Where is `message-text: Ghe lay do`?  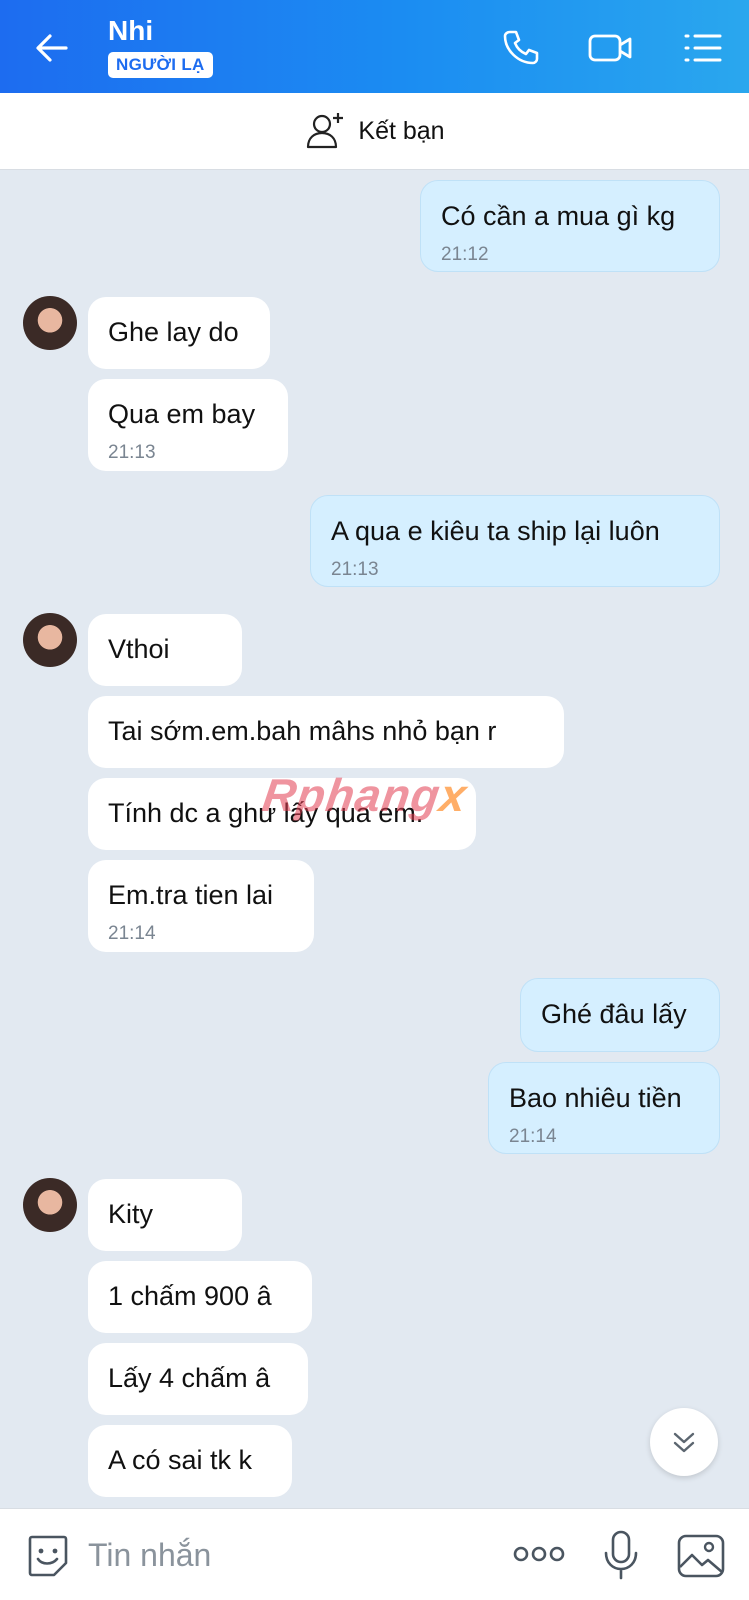 message-text: Ghe lay do is located at coordinates (173, 332).